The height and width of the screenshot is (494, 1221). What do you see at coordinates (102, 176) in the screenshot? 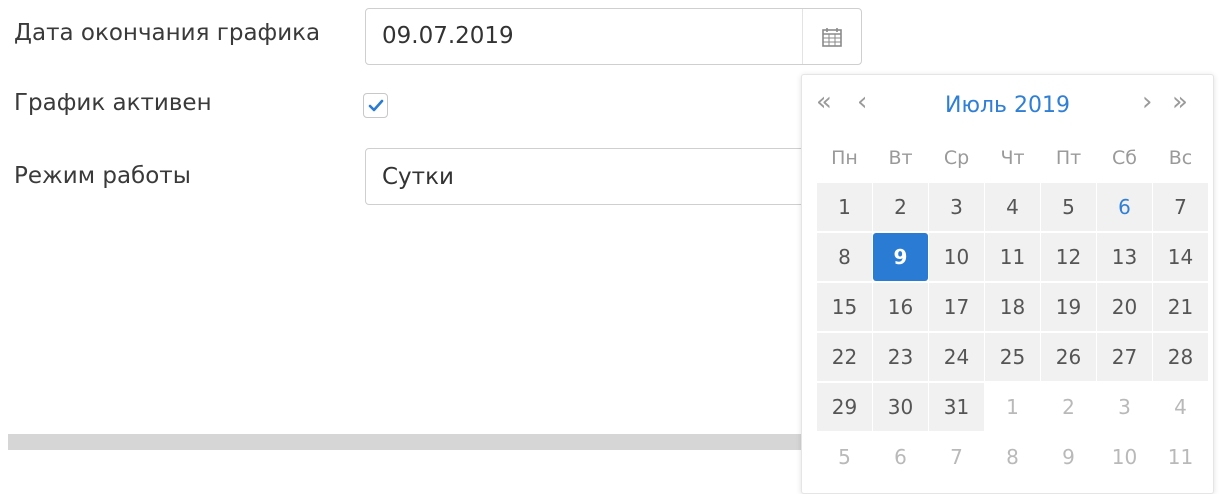
I see `mode-label: Режим работы` at bounding box center [102, 176].